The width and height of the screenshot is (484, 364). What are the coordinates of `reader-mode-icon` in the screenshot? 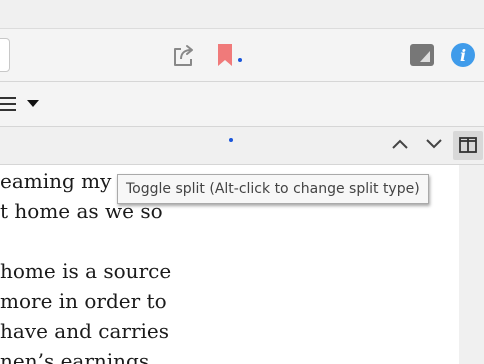 It's located at (422, 55).